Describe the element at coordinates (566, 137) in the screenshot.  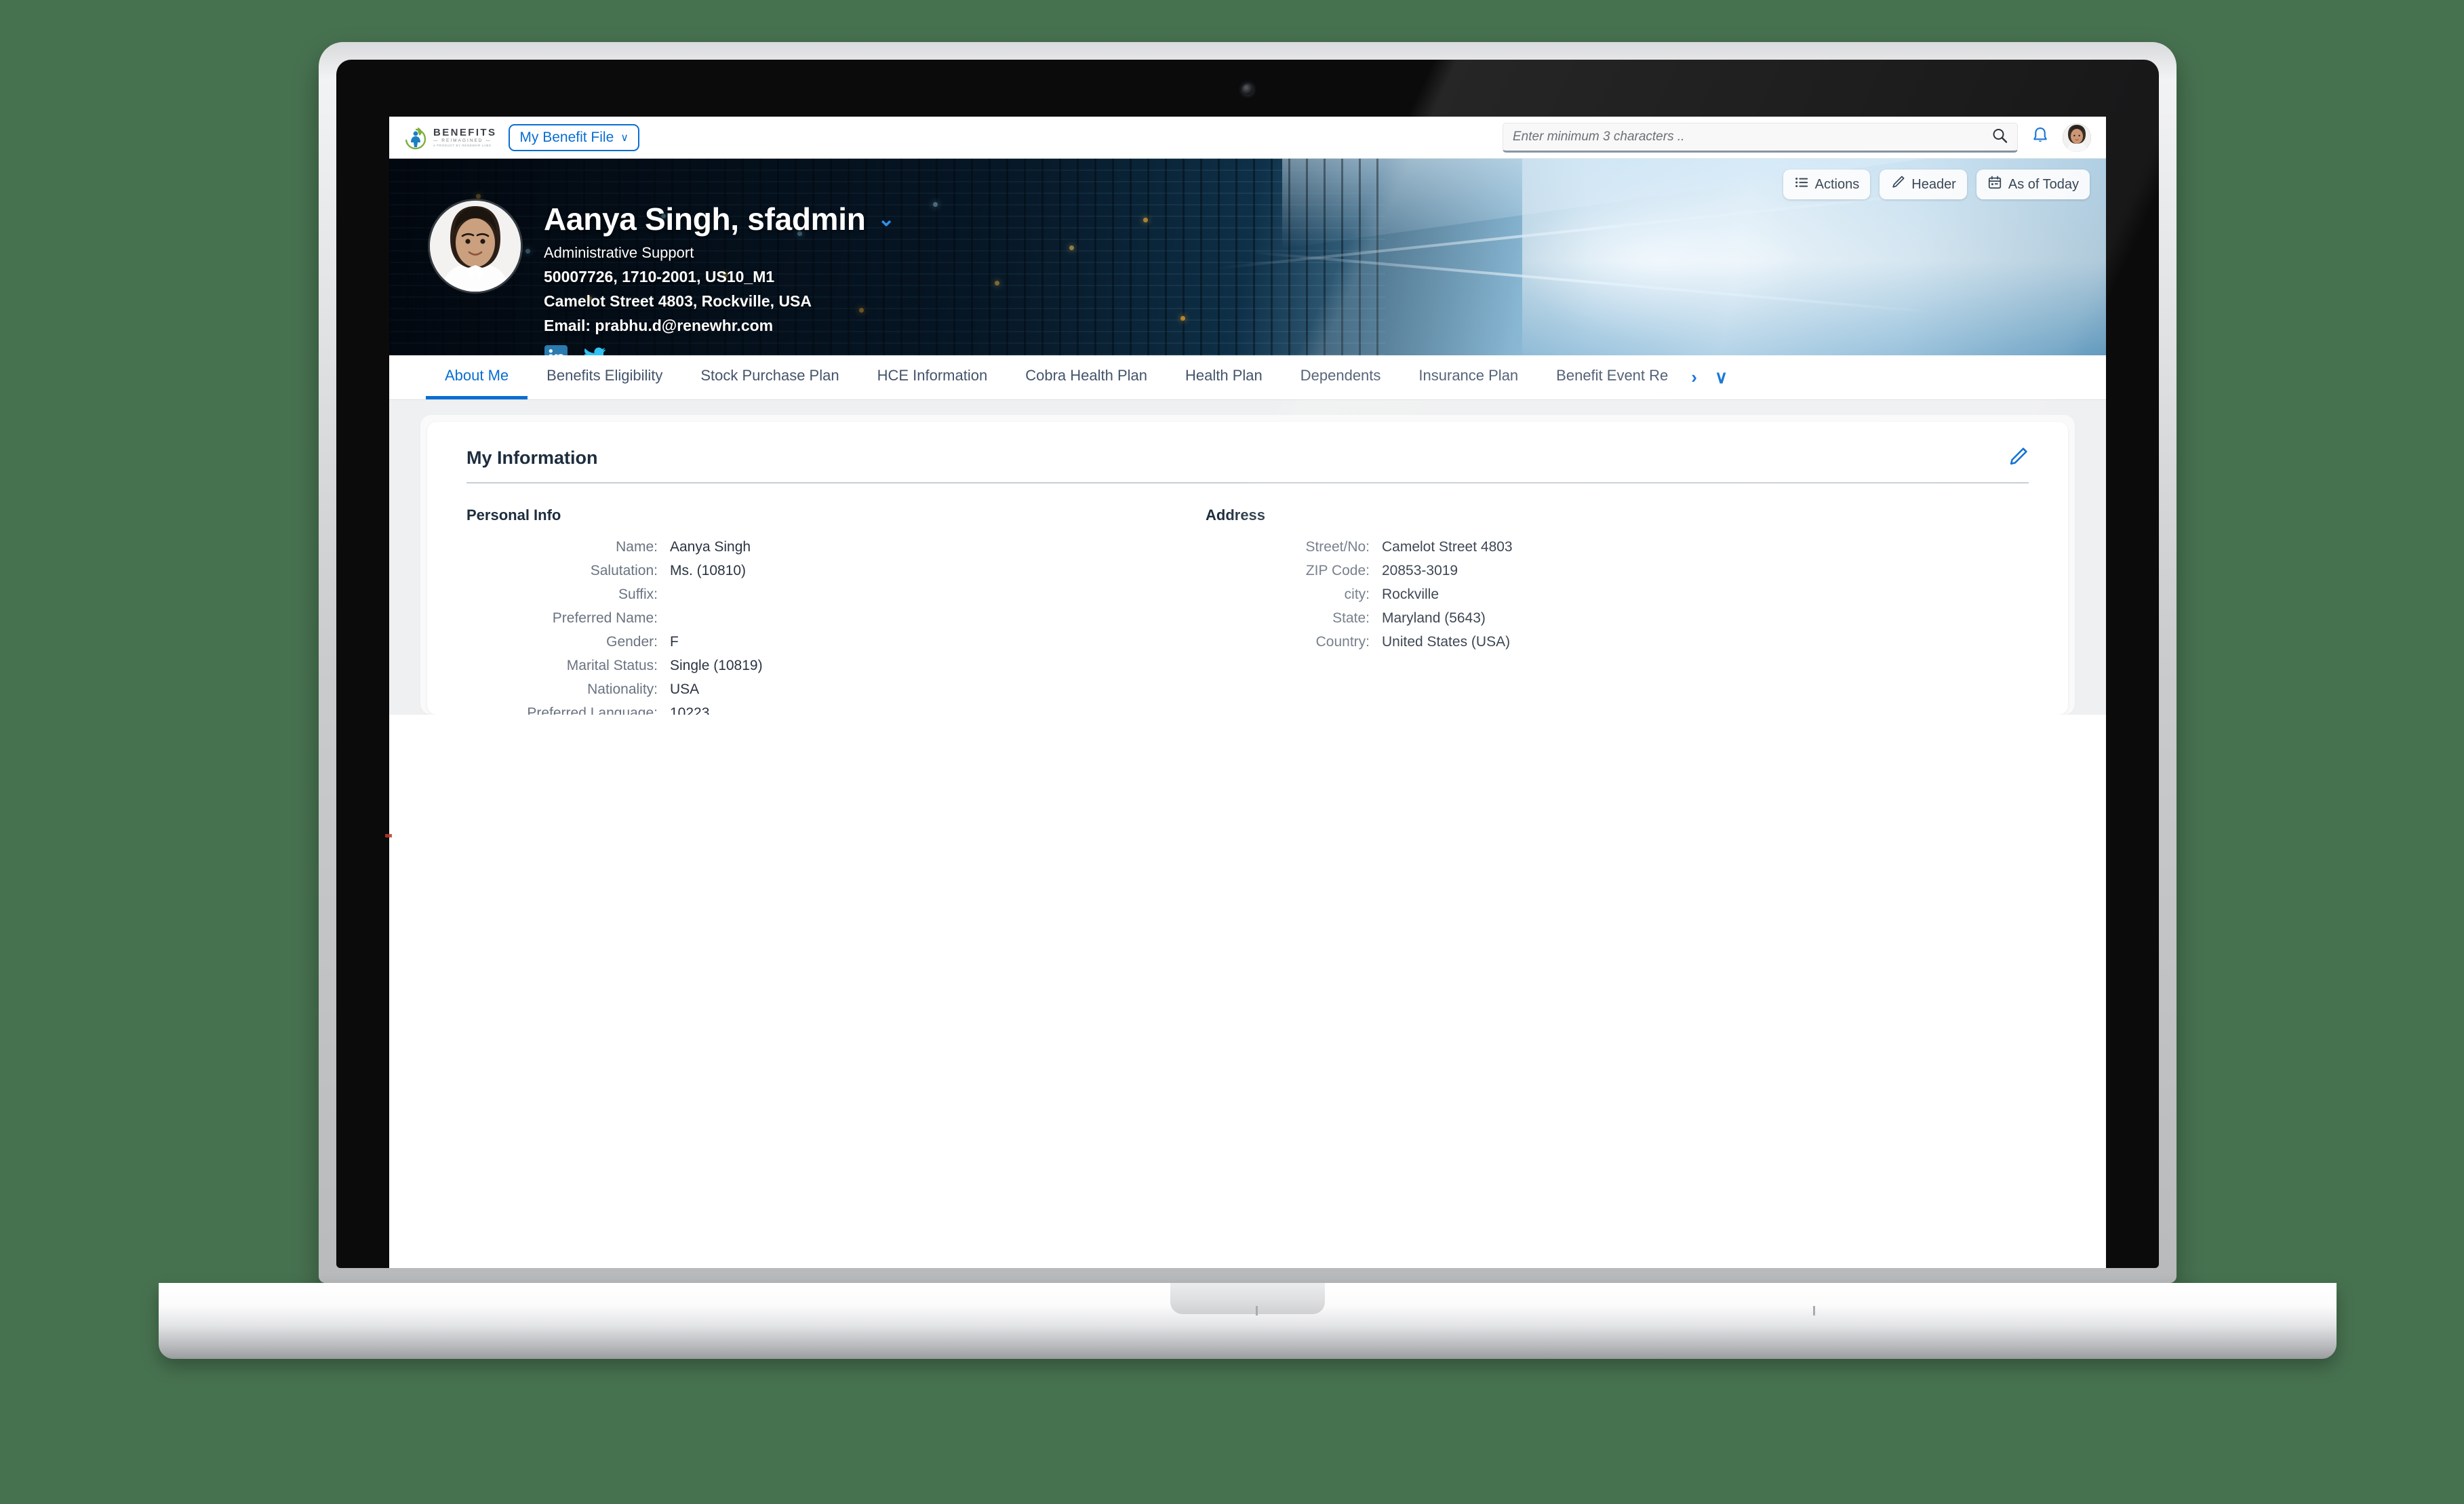
I see `benefit-file-label: My Benefit File` at that location.